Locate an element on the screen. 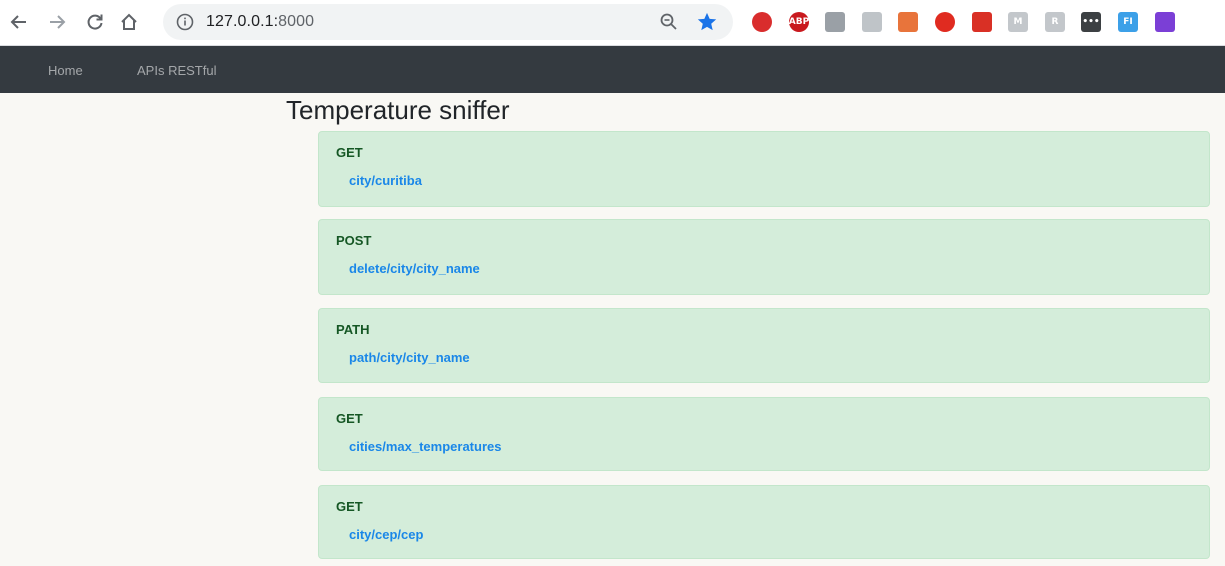 The image size is (1225, 566). extension-icon: ••• is located at coordinates (1091, 22).